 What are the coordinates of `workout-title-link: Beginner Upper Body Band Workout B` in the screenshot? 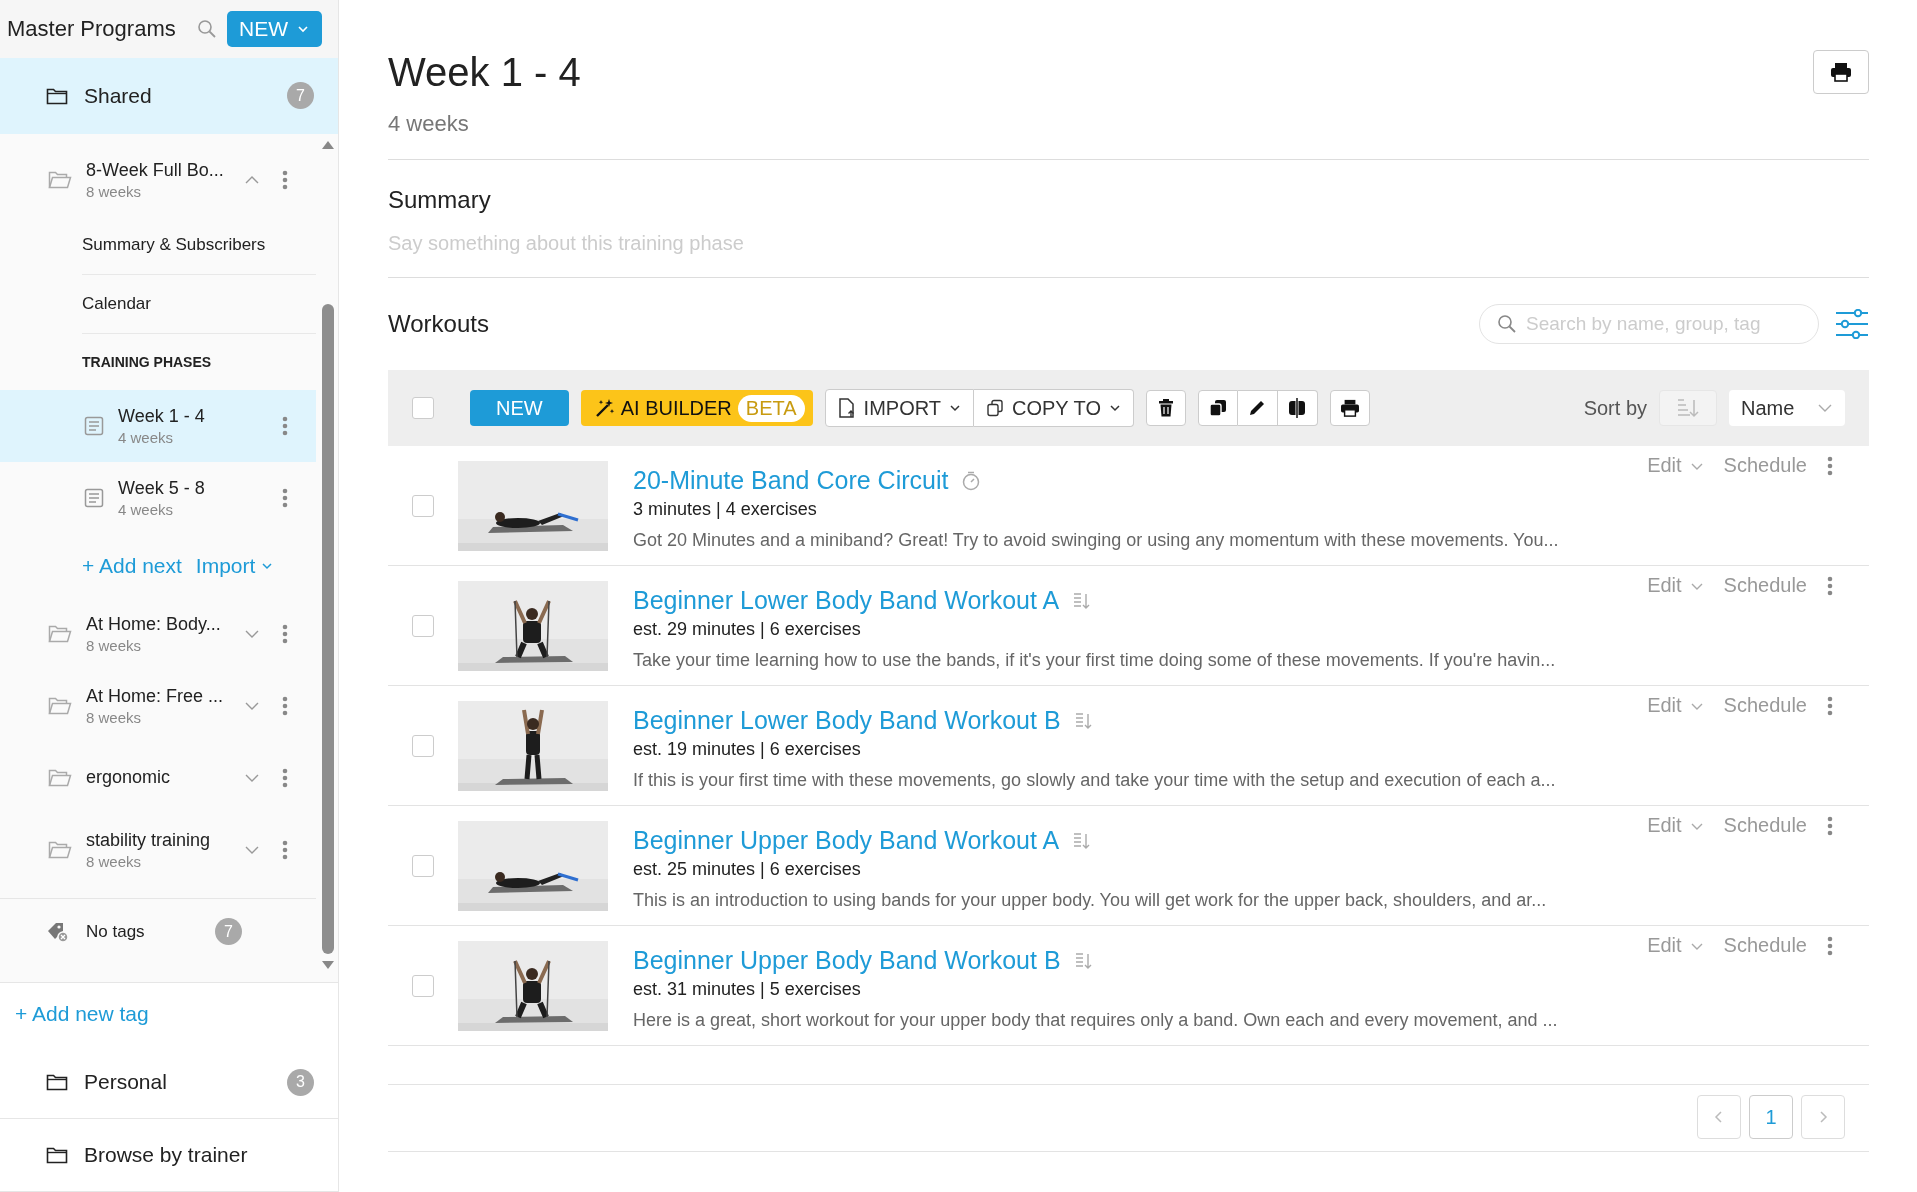 It's located at (847, 960).